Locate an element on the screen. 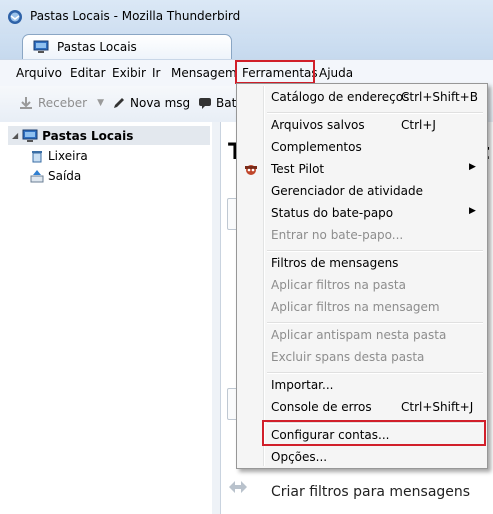 Image resolution: width=493 pixels, height=514 pixels. menu-item-apply-antispam: Aplicar antispam nesta pasta is located at coordinates (362, 335).